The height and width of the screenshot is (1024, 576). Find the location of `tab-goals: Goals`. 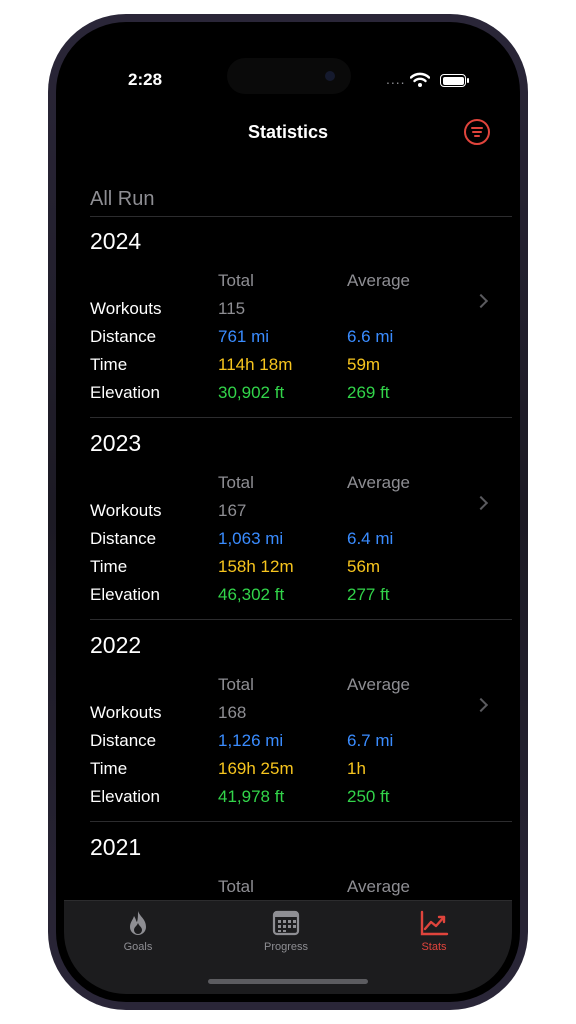

tab-goals: Goals is located at coordinates (138, 931).